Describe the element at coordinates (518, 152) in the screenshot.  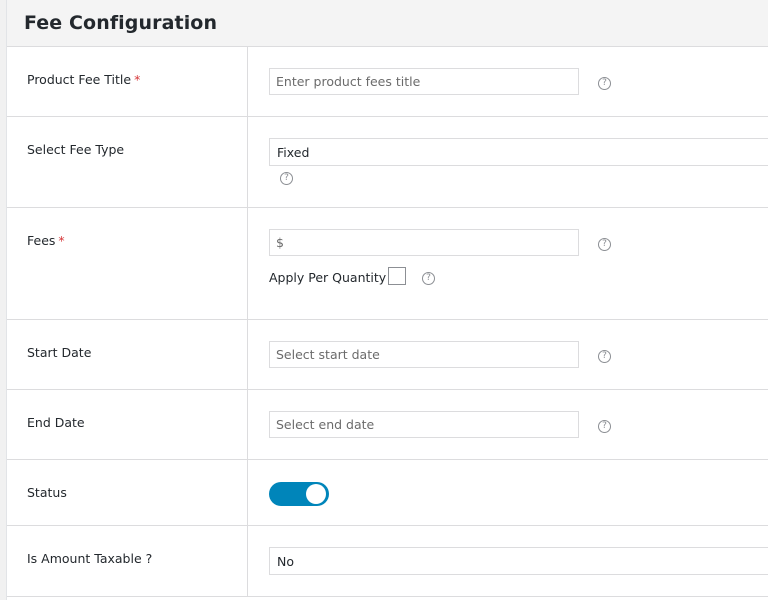
I see `fee-type-select: Fixed` at that location.